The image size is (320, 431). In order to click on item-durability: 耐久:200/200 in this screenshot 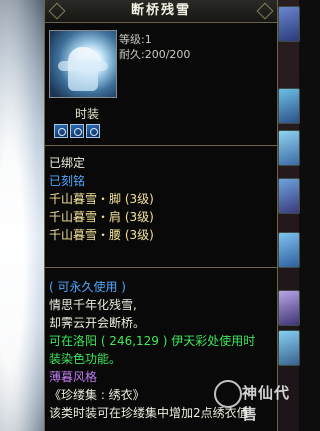, I will do `click(155, 54)`.